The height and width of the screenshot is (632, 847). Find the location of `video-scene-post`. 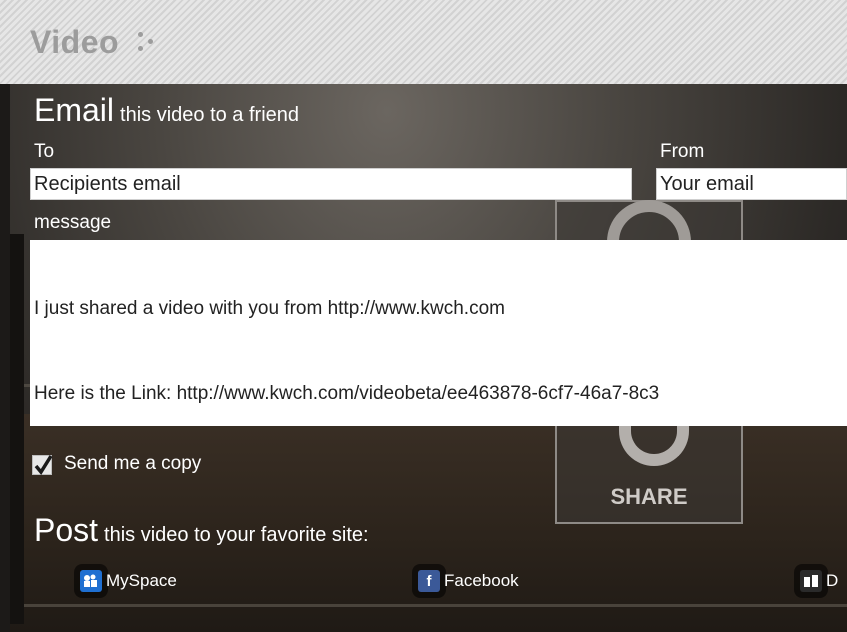

video-scene-post is located at coordinates (17, 429).